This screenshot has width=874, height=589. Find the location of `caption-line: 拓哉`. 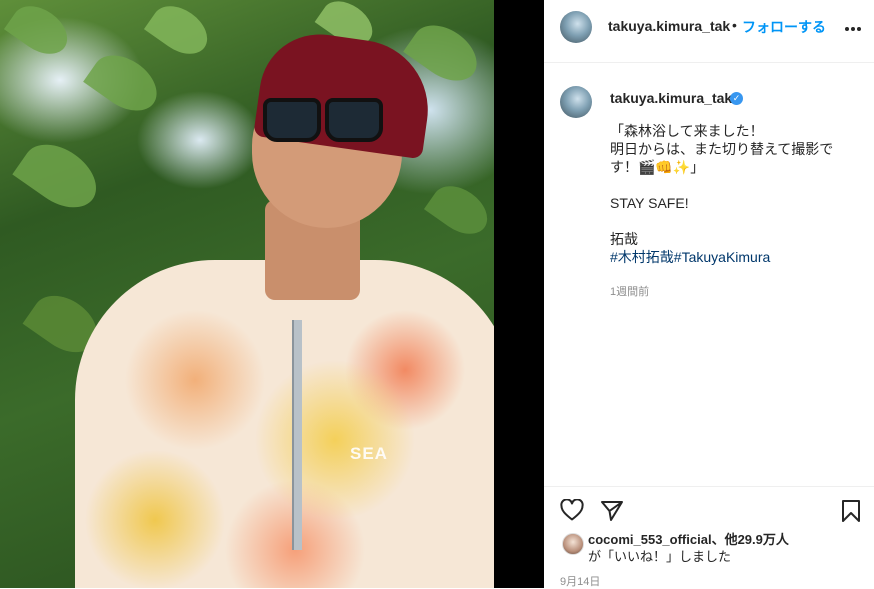

caption-line: 拓哉 is located at coordinates (624, 239).